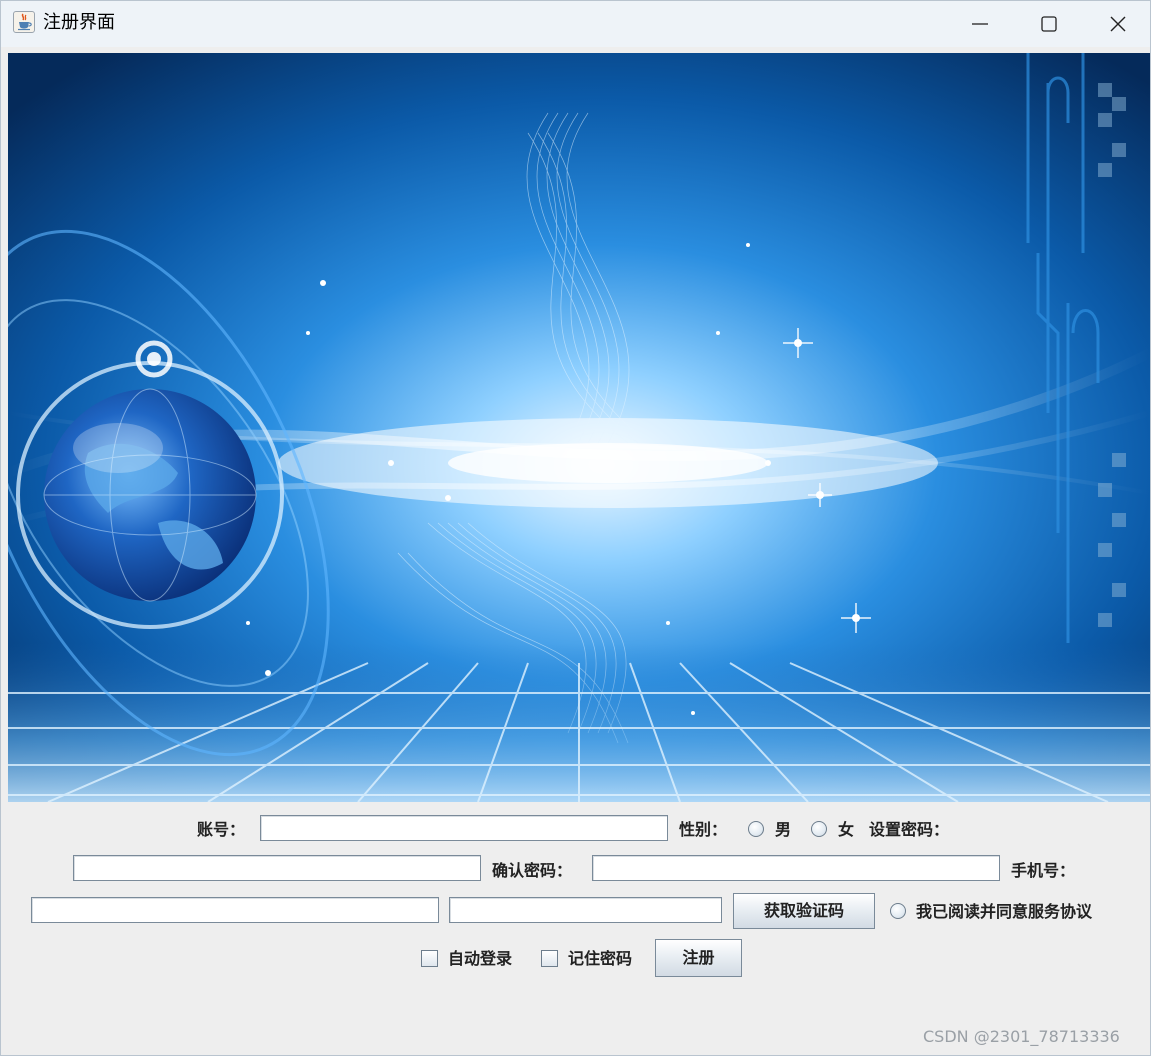 Image resolution: width=1151 pixels, height=1056 pixels. What do you see at coordinates (549, 958) in the screenshot?
I see `remember-password-checkbox` at bounding box center [549, 958].